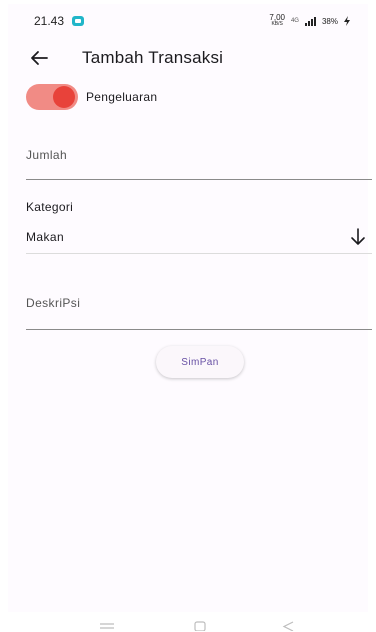  What do you see at coordinates (199, 311) in the screenshot?
I see `description-input: DeskriPsi` at bounding box center [199, 311].